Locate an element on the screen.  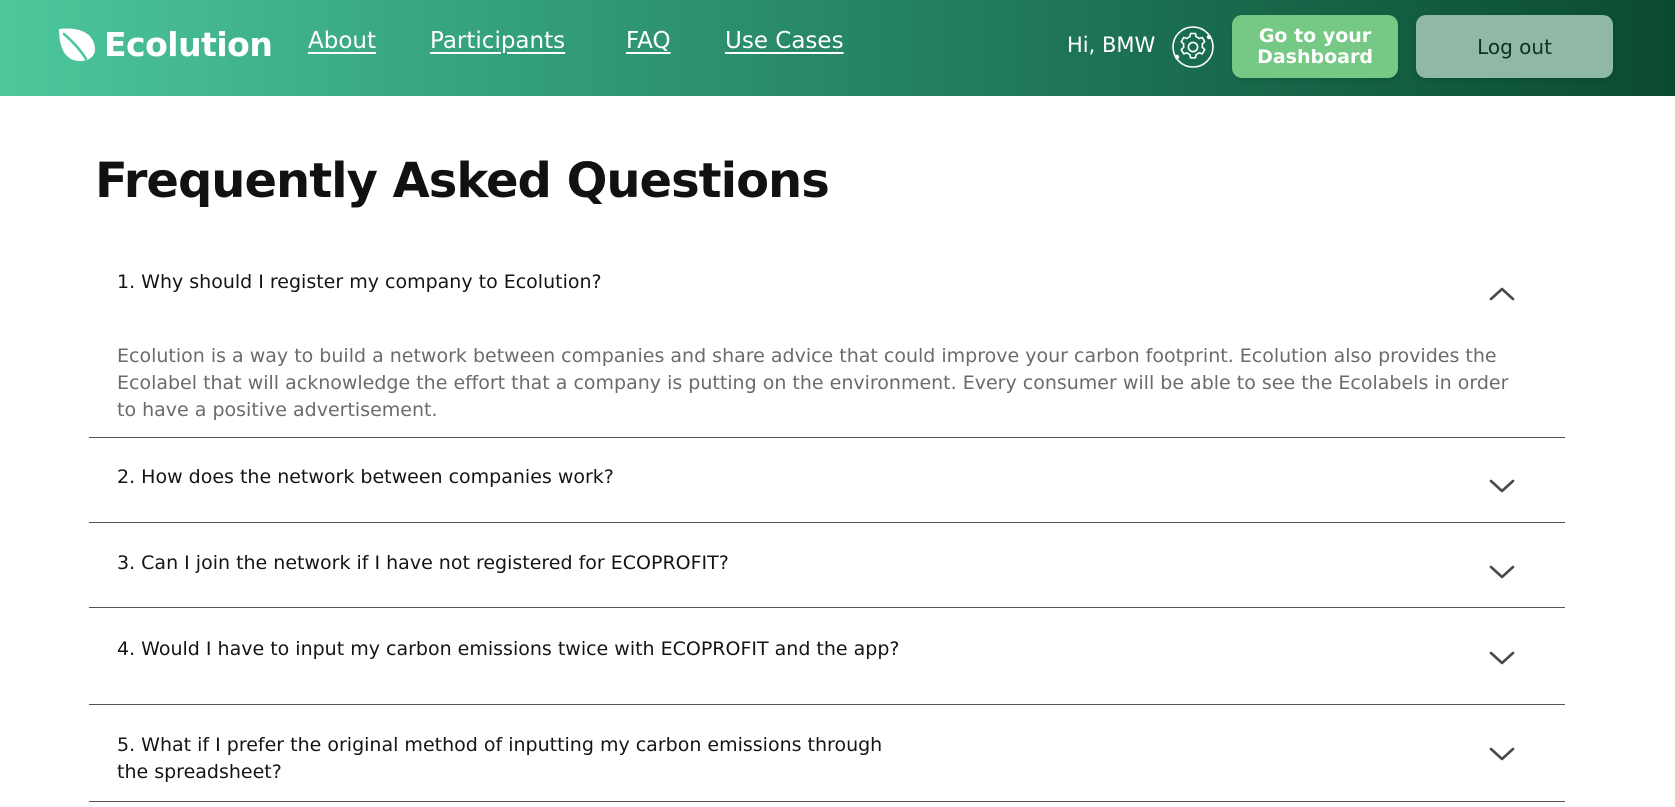
leaf-icon is located at coordinates (77, 44).